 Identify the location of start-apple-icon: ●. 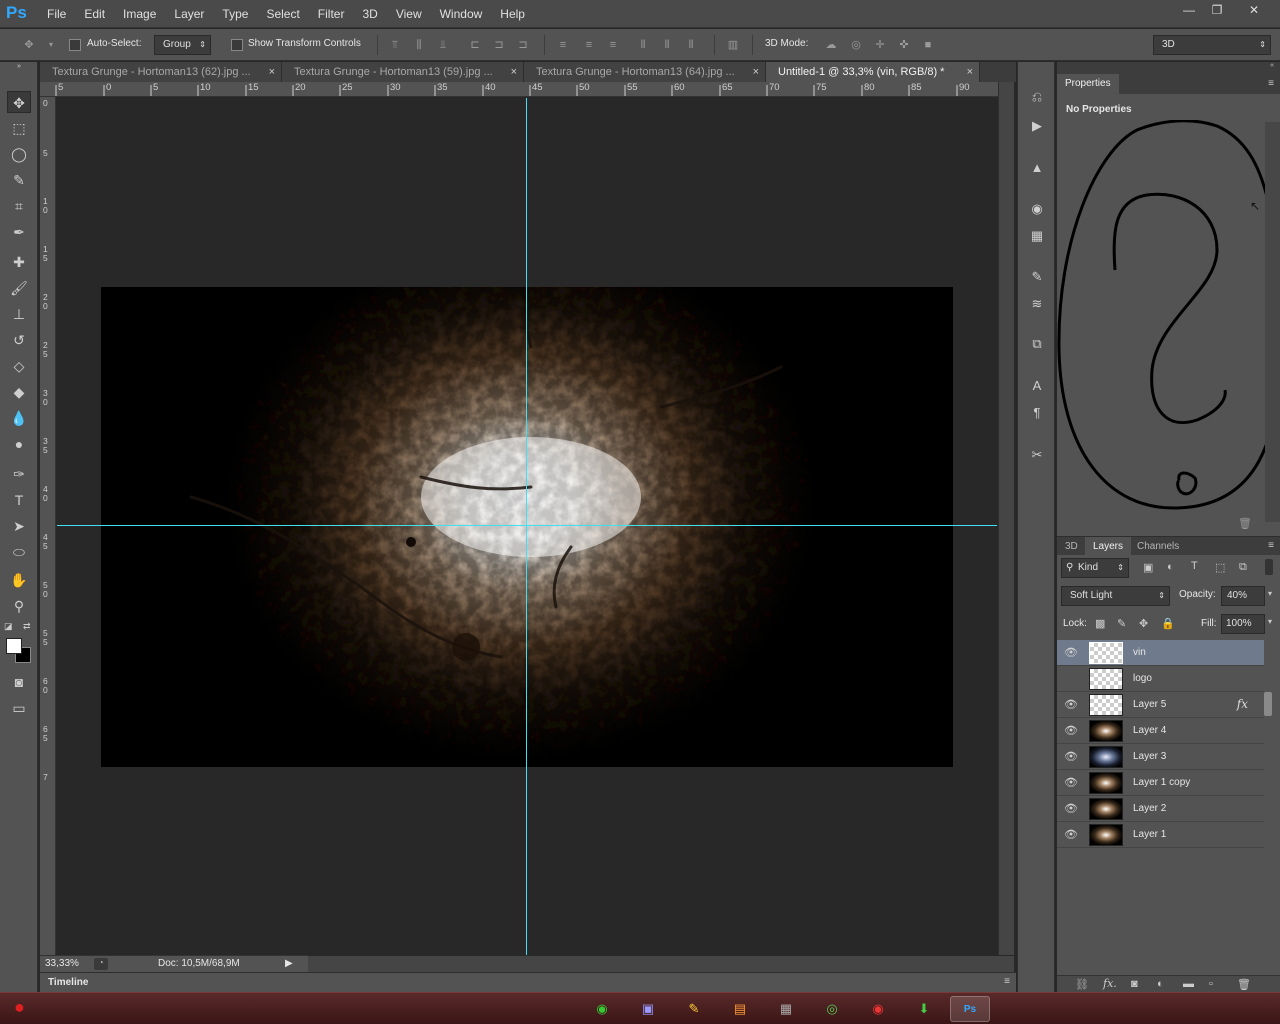
(19, 1007).